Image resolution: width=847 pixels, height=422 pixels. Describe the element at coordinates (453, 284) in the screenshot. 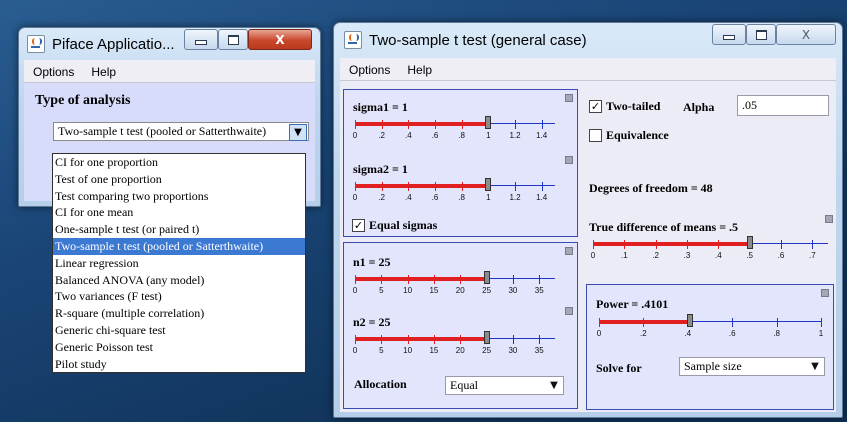

I see `n1-slider: 0 5 10 15 20 25 30 35` at that location.